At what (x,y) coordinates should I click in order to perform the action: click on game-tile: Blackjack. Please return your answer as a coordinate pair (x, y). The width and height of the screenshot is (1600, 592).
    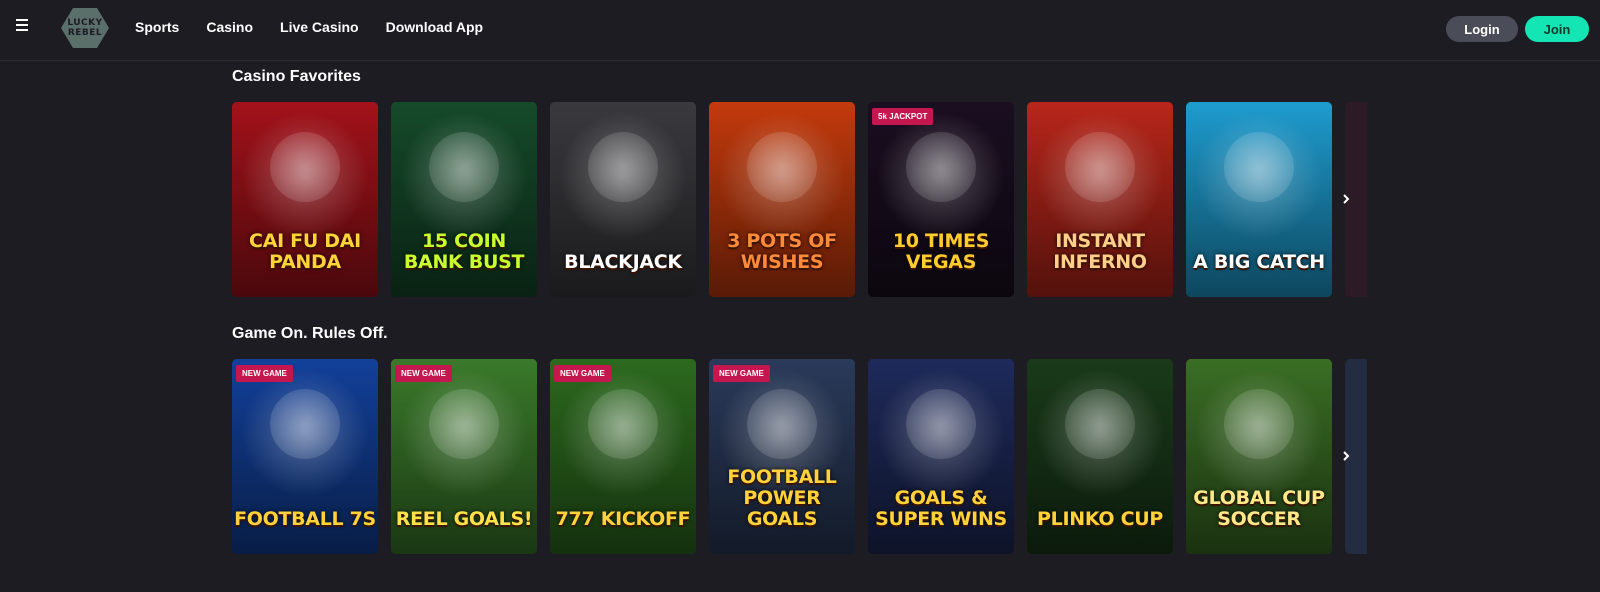
    Looking at the image, I should click on (623, 199).